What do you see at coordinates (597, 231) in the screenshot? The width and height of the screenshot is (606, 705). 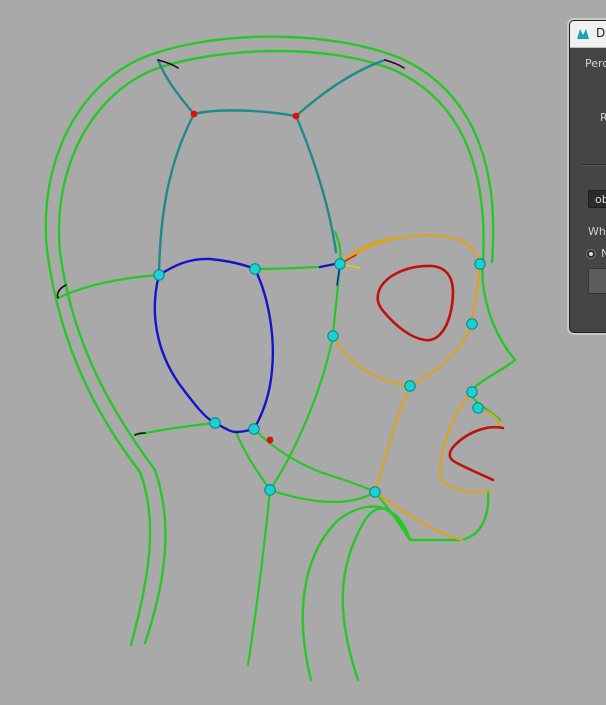 I see `section-label: Wh` at bounding box center [597, 231].